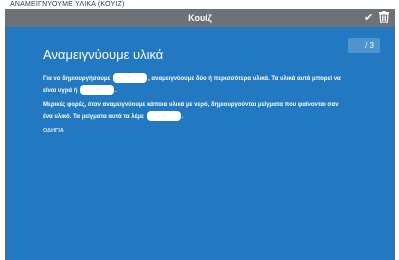 The height and width of the screenshot is (260, 399). I want to click on hint-link: ΟΔΗΓΙΑ, so click(53, 131).